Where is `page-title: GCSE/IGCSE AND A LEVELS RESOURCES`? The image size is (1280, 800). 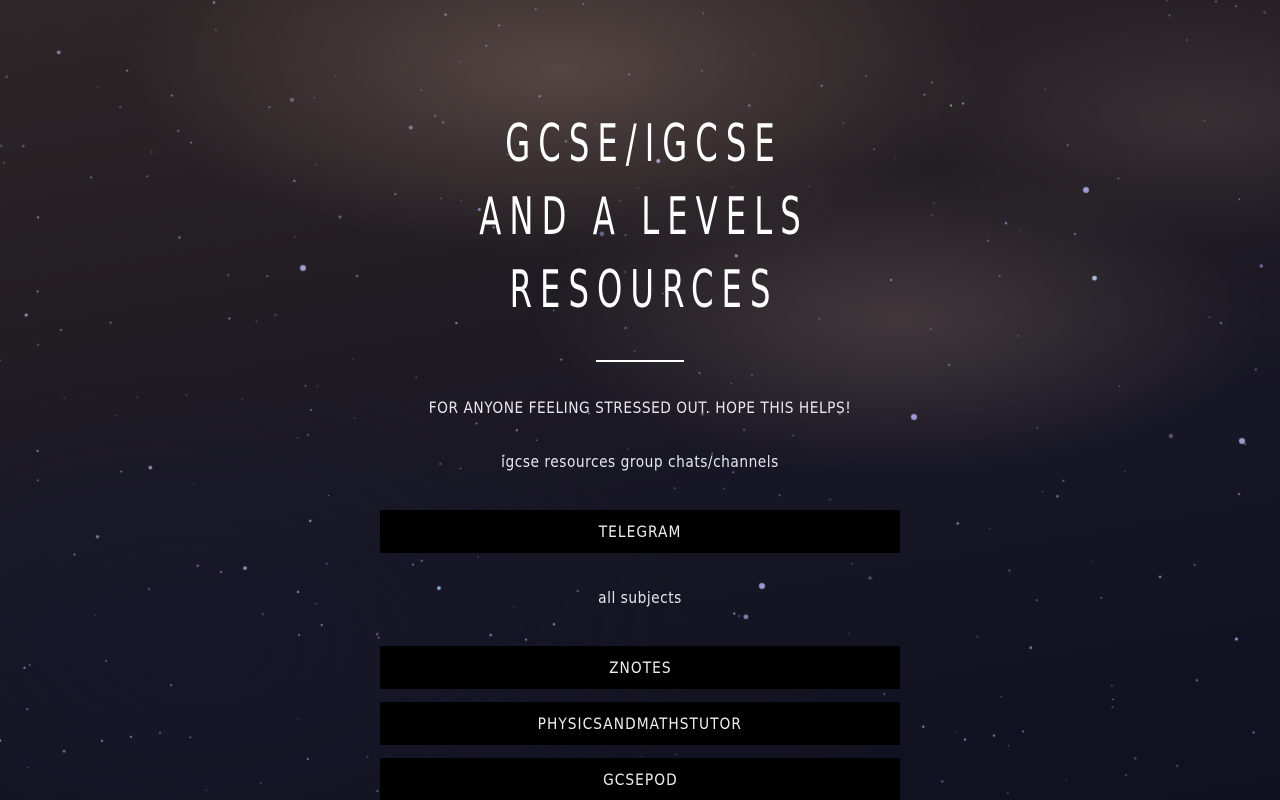 page-title: GCSE/IGCSE AND A LEVELS RESOURCES is located at coordinates (640, 217).